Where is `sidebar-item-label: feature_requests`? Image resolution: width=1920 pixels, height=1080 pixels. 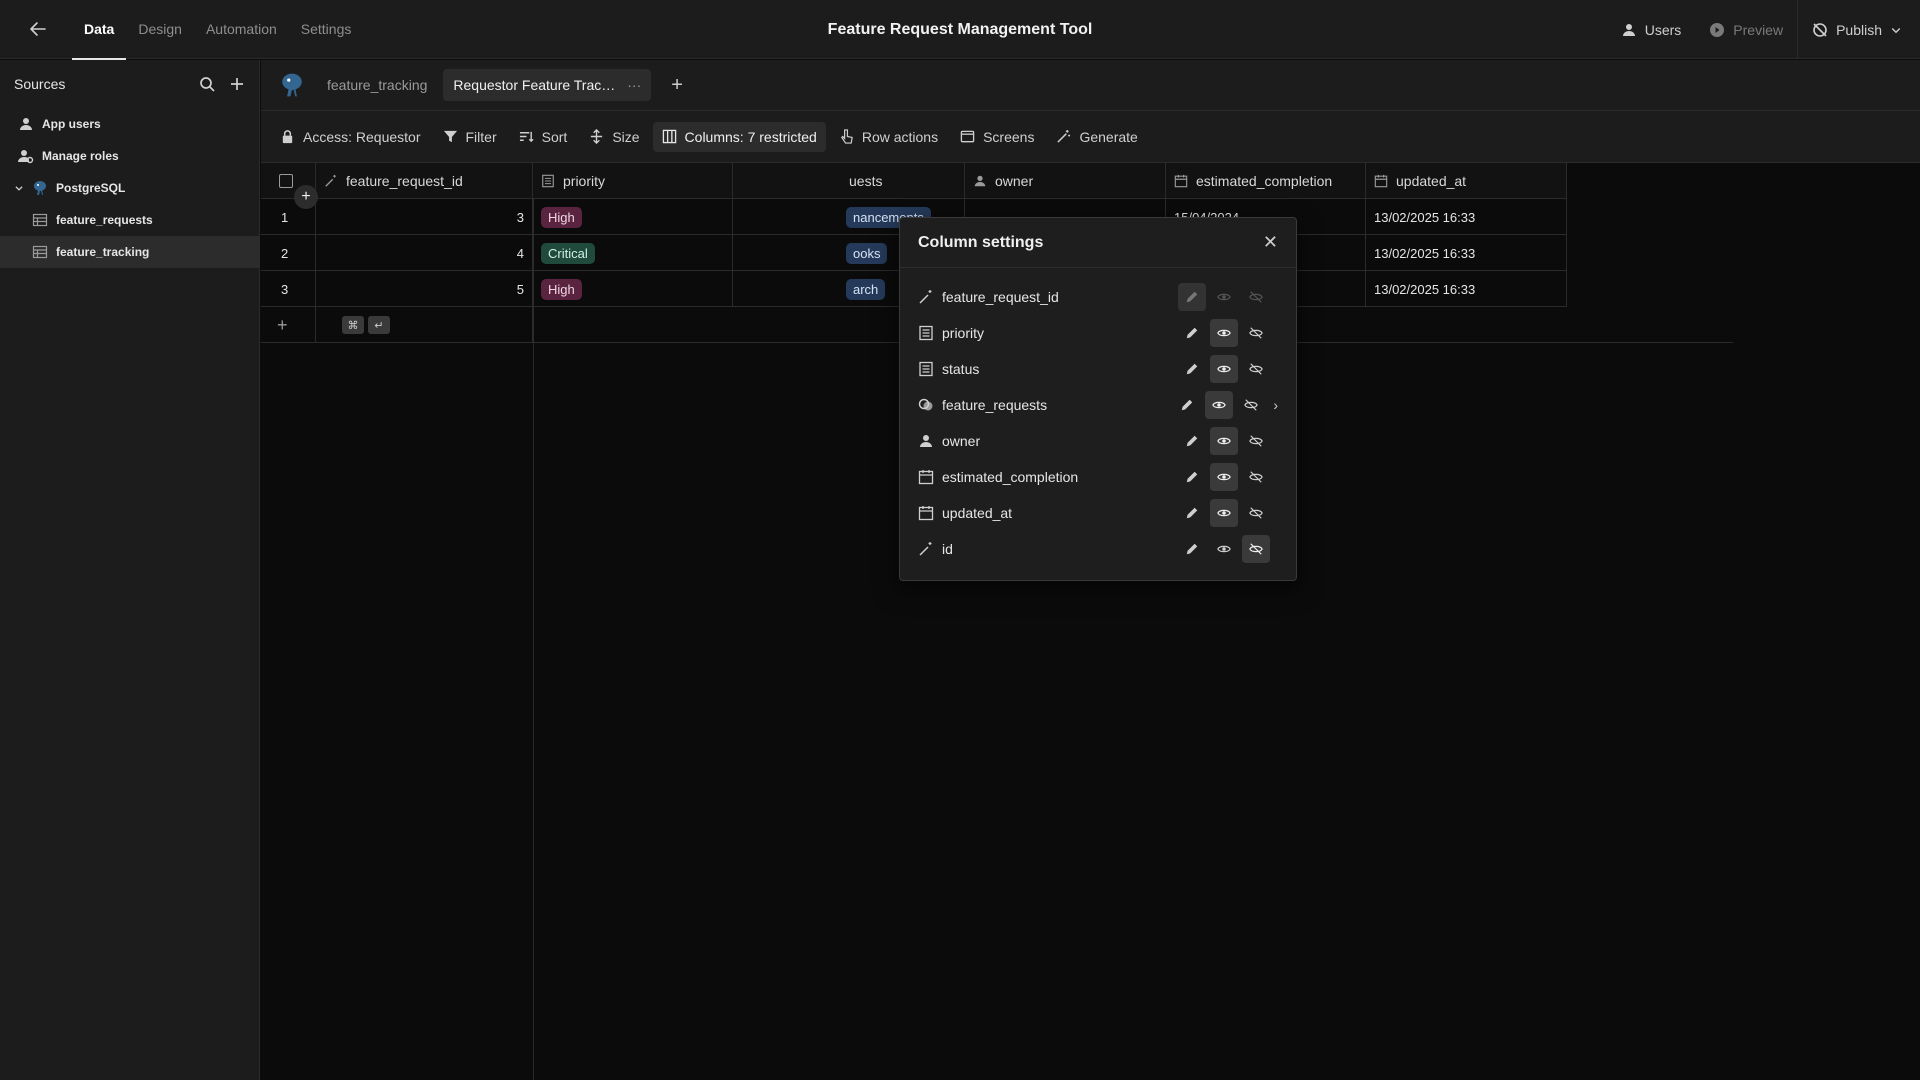 sidebar-item-label: feature_requests is located at coordinates (104, 220).